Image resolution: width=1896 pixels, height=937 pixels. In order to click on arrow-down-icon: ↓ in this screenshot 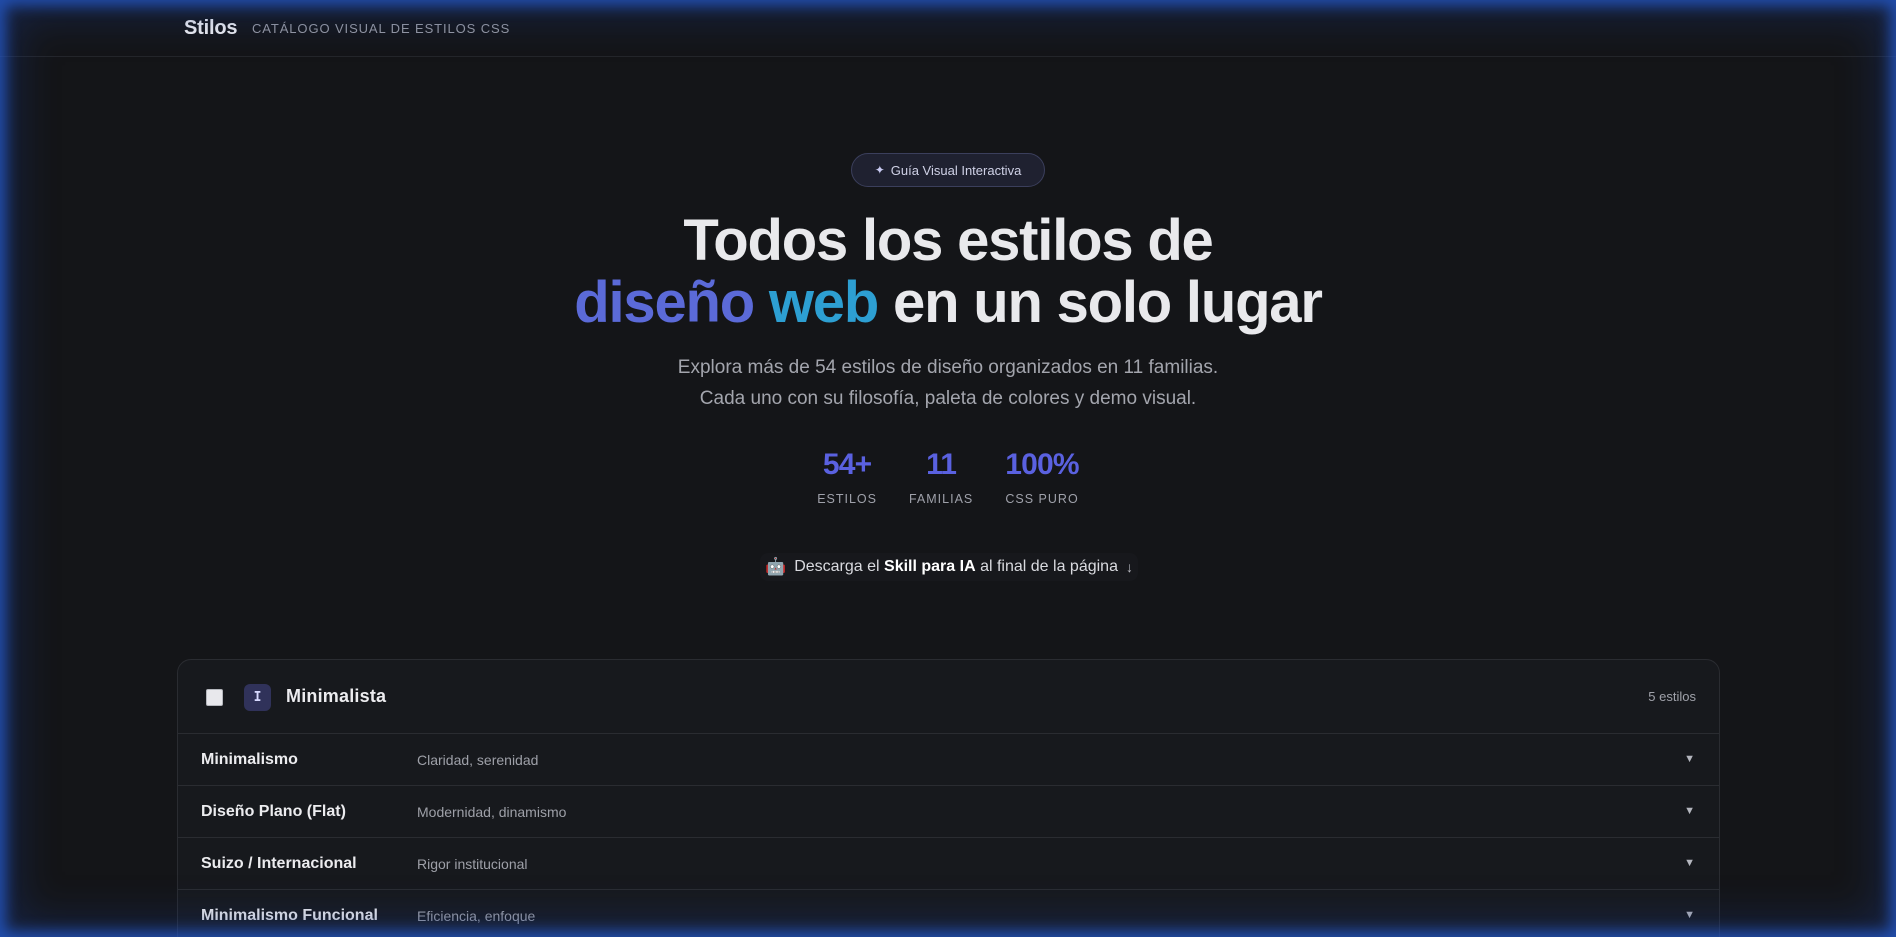, I will do `click(1129, 567)`.